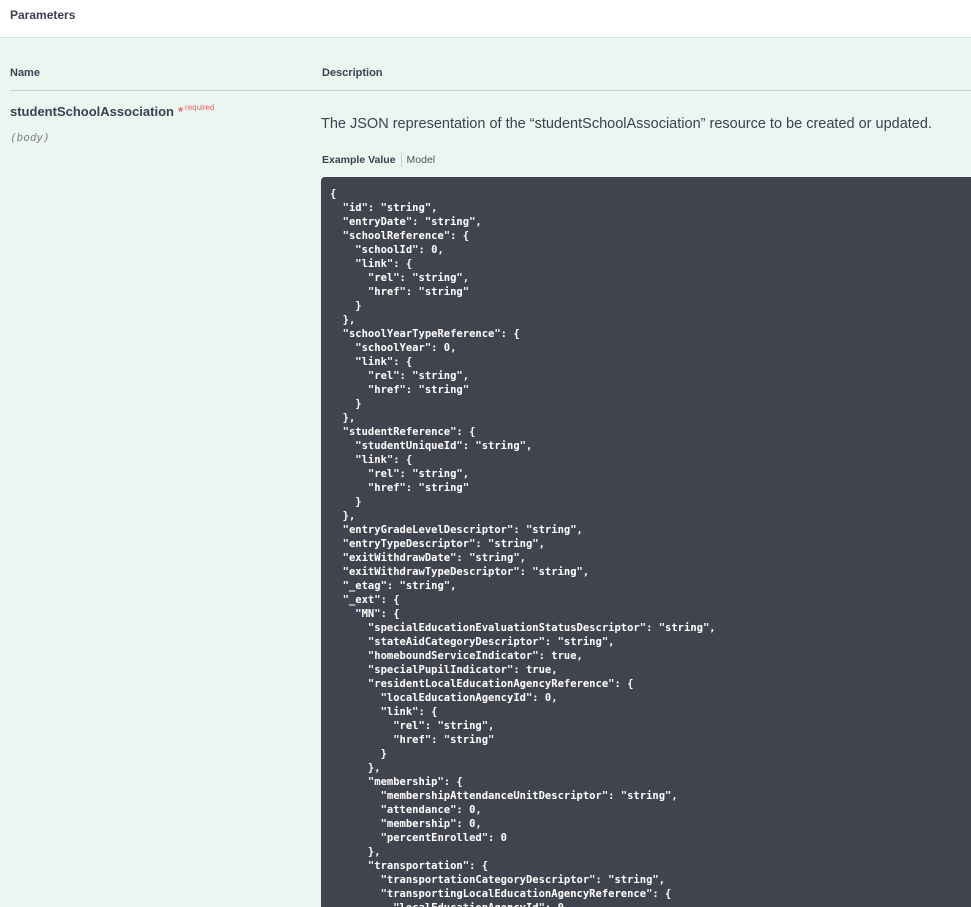 The width and height of the screenshot is (971, 907). What do you see at coordinates (352, 73) in the screenshot?
I see `description-column-header: Description` at bounding box center [352, 73].